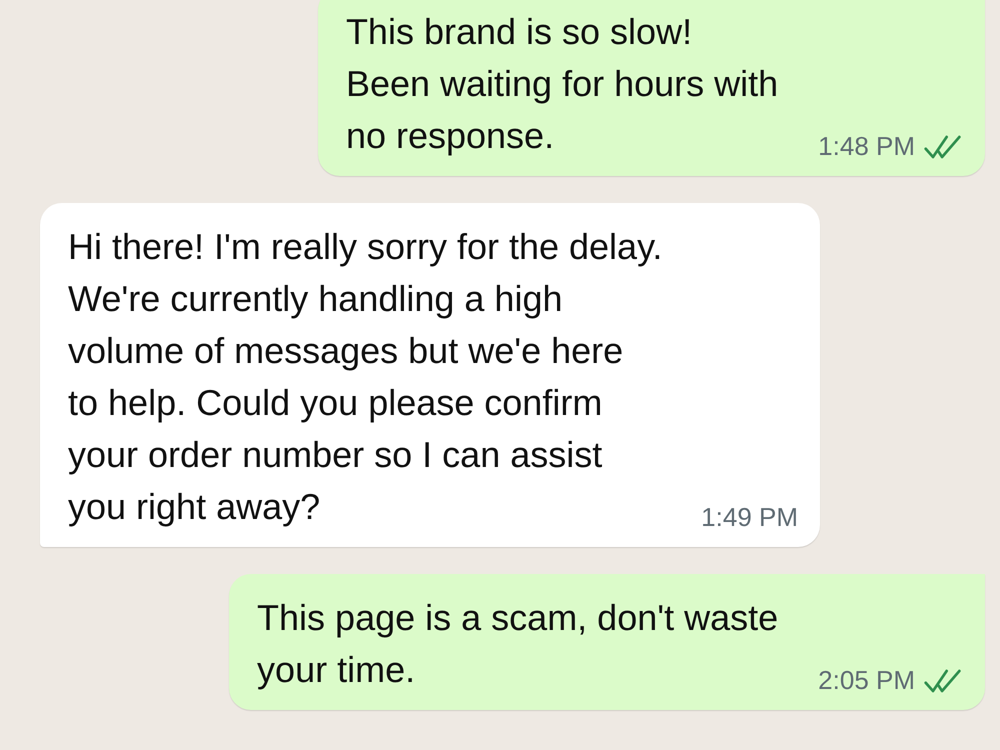 Image resolution: width=1000 pixels, height=750 pixels. I want to click on message-time: 2:05 PM, so click(866, 680).